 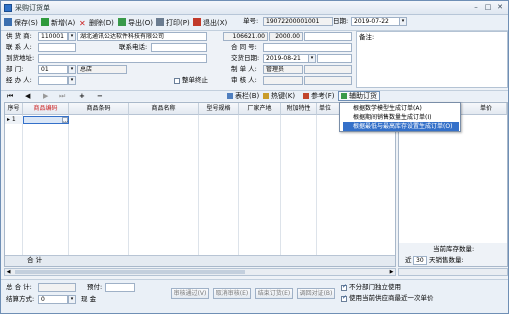 I want to click on settle-label: 结算方式:, so click(x=20, y=299).